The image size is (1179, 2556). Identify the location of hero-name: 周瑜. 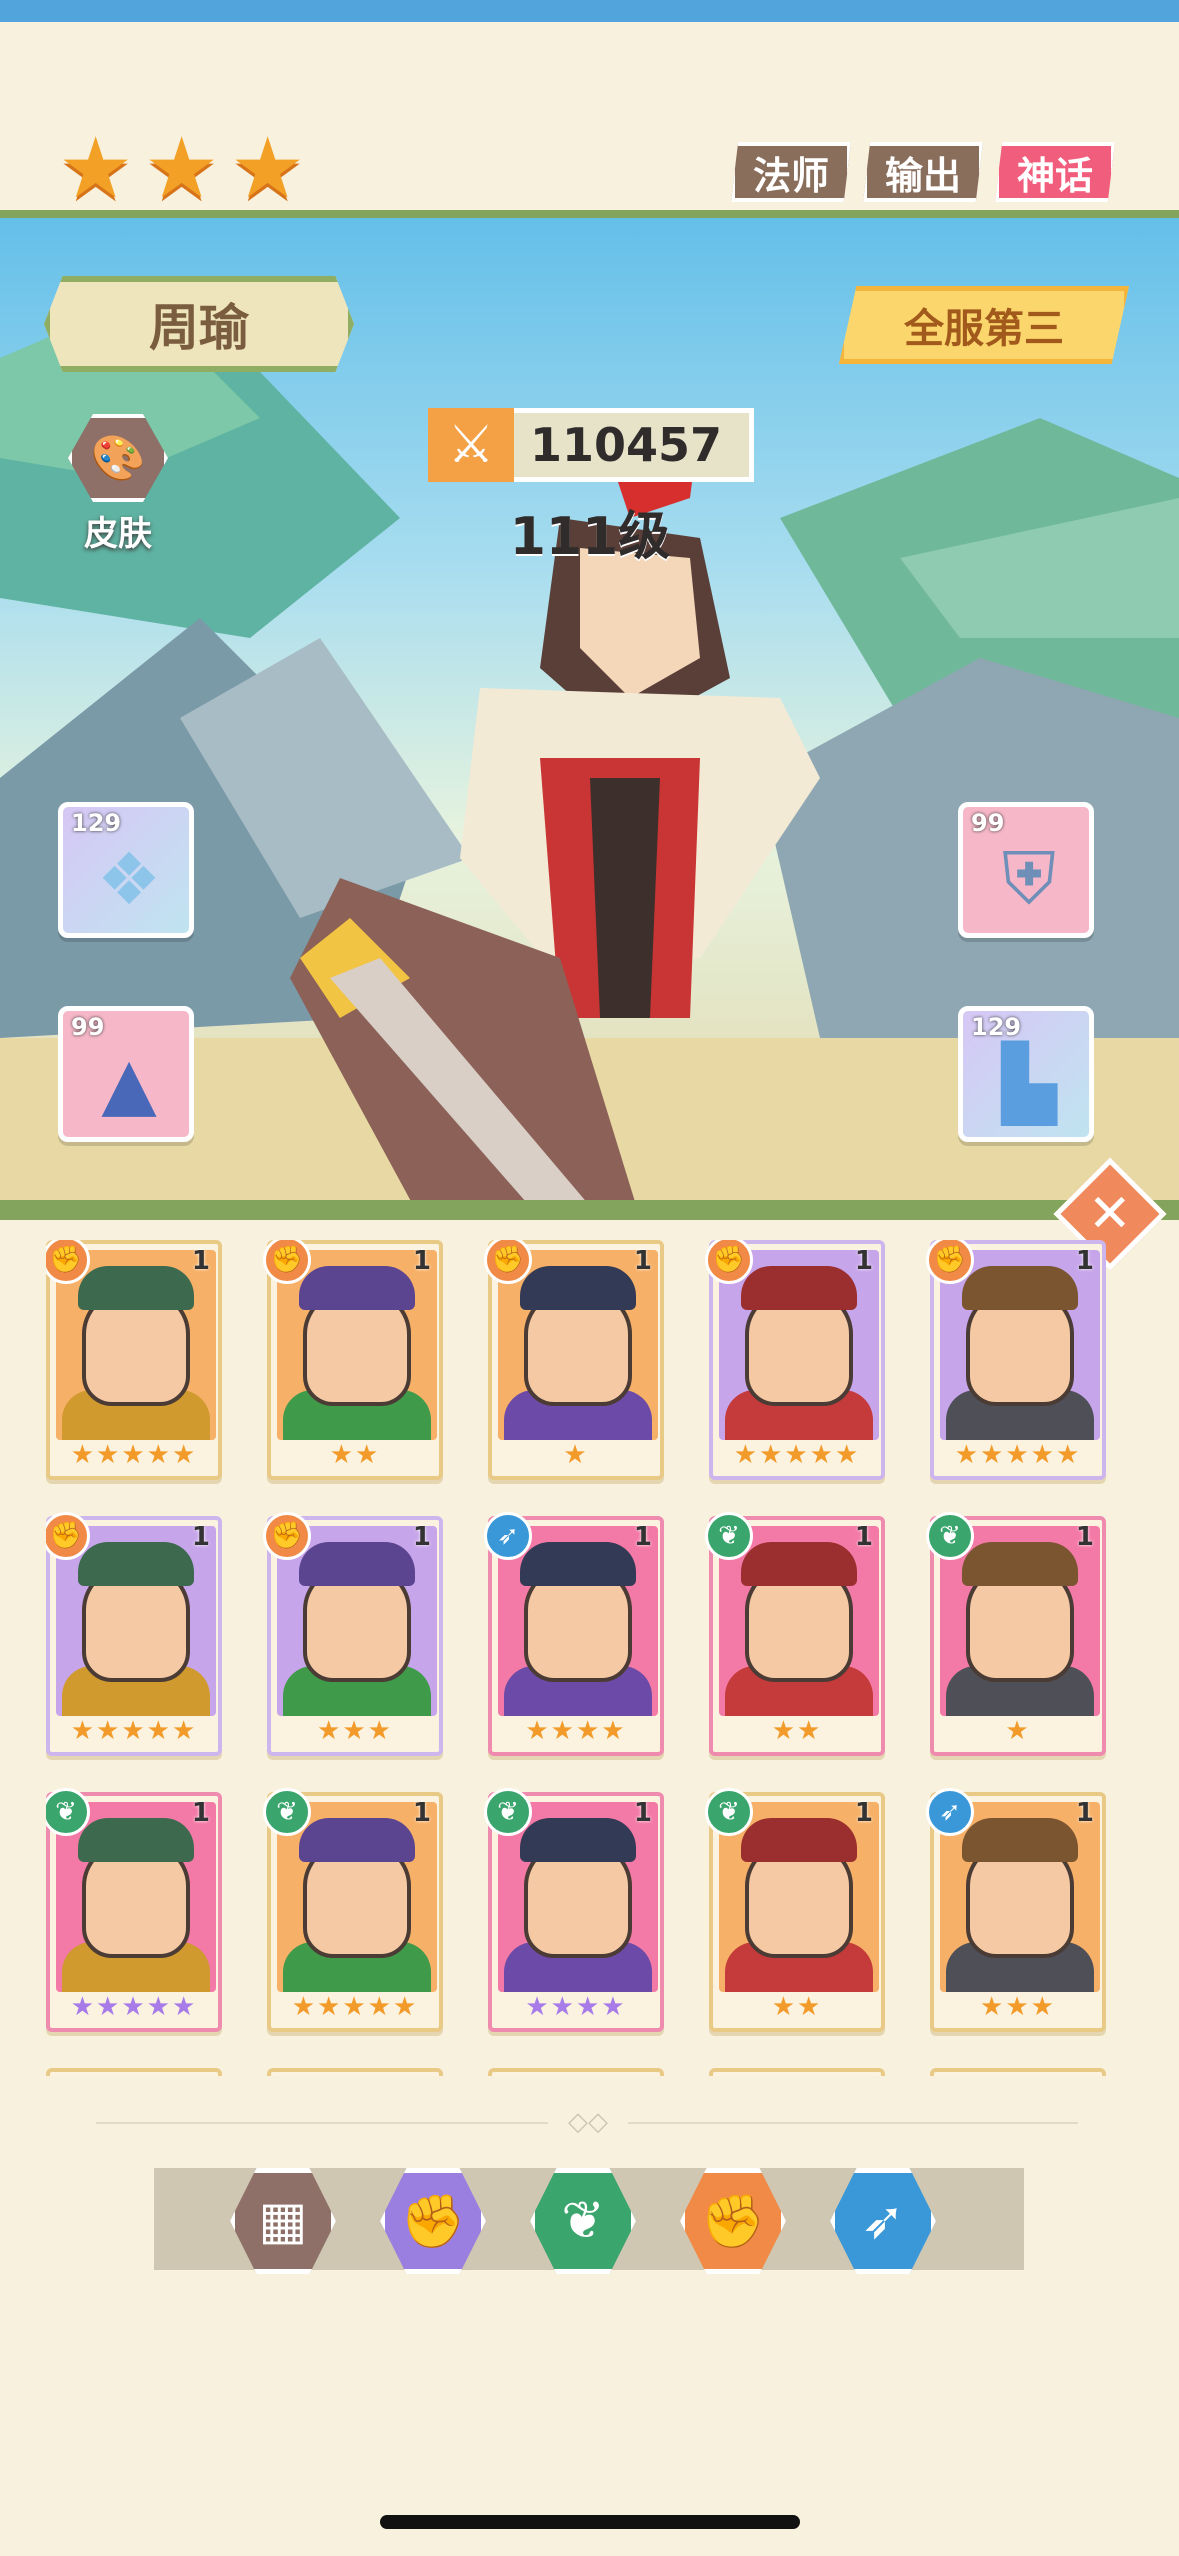
(199, 328).